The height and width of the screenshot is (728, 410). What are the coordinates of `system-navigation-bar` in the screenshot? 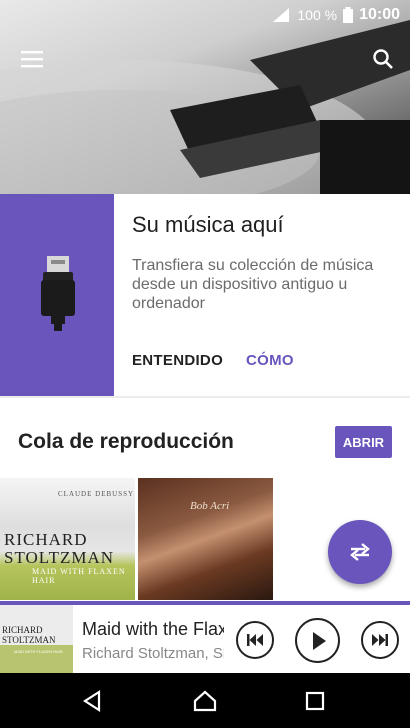 It's located at (205, 700).